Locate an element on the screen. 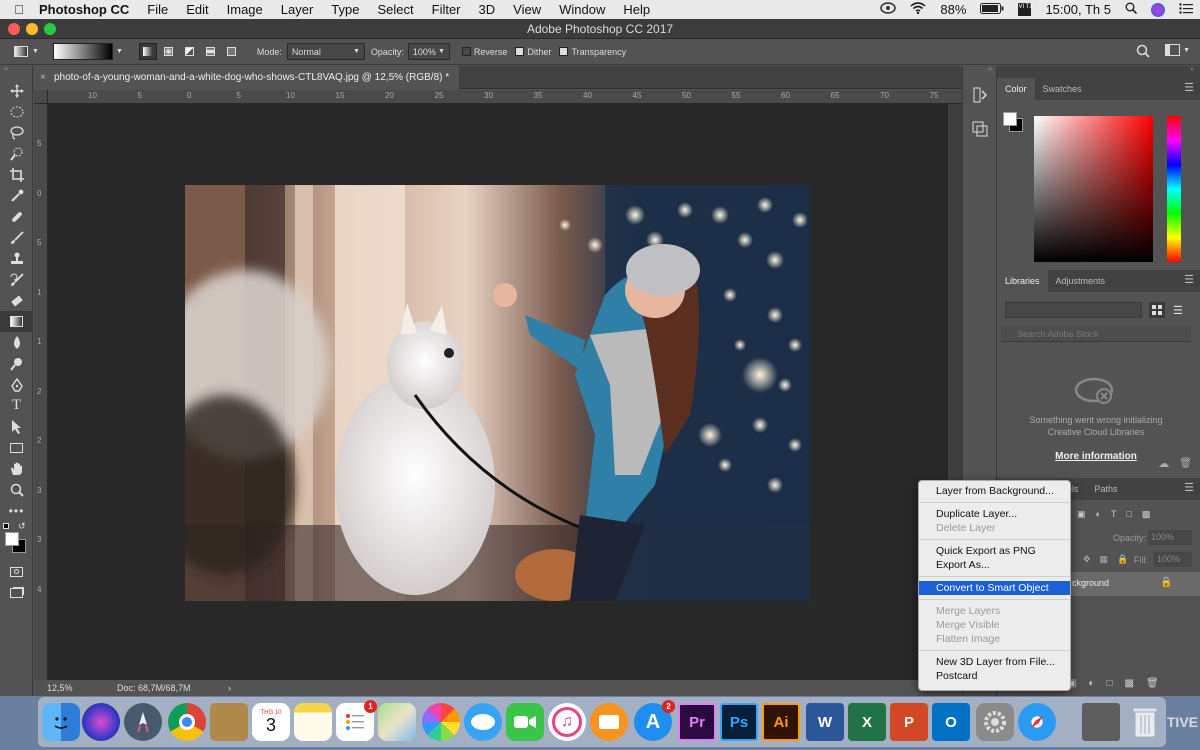 The image size is (1200, 750). gradient-preview is located at coordinates (82, 51).